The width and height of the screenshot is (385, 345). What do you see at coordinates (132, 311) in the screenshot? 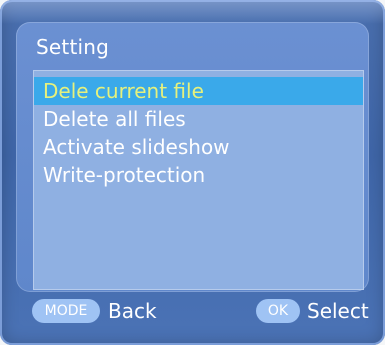
I see `back-label: Back` at bounding box center [132, 311].